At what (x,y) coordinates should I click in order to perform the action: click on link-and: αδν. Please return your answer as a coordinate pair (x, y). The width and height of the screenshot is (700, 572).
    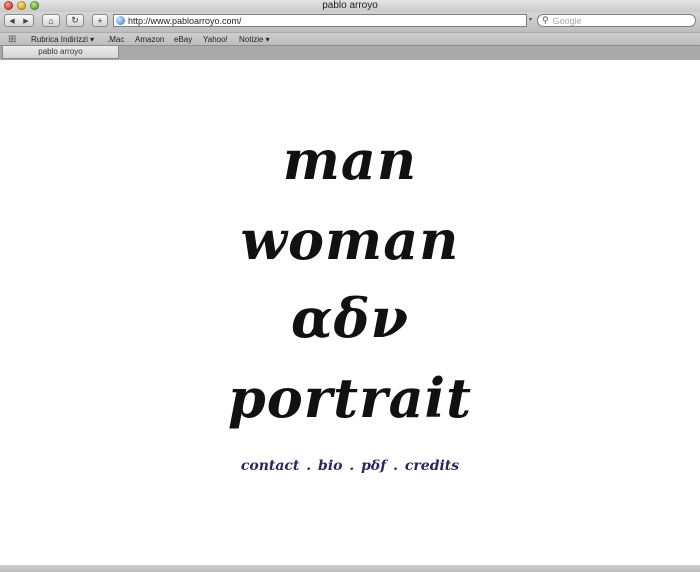
    Looking at the image, I should click on (350, 318).